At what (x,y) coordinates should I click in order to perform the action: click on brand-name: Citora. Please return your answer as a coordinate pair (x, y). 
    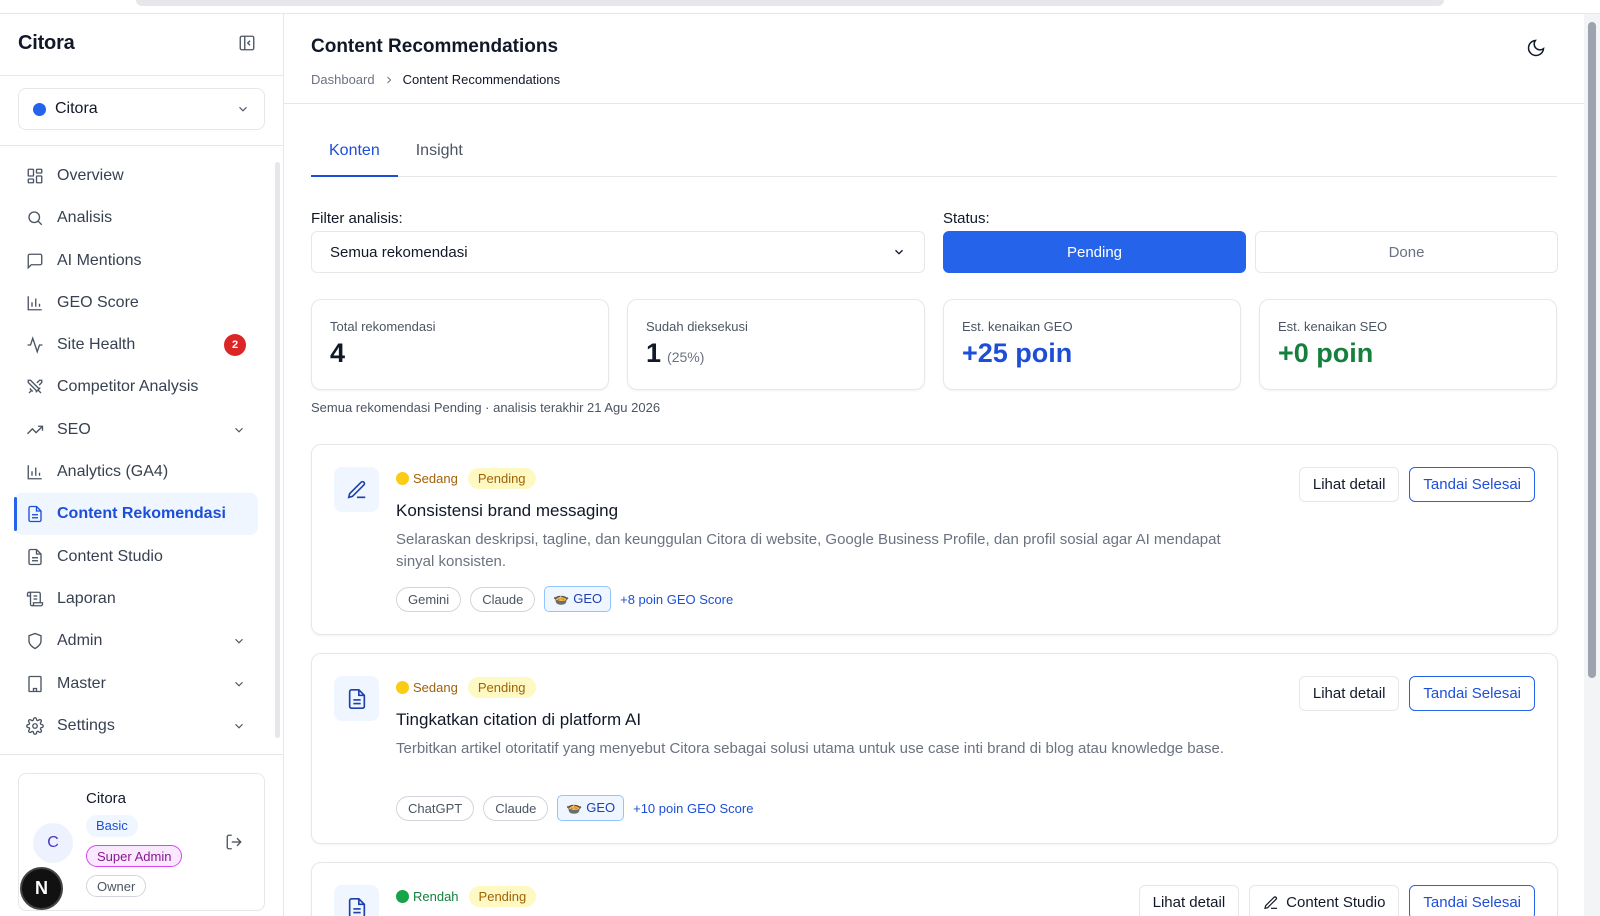
    Looking at the image, I should click on (46, 43).